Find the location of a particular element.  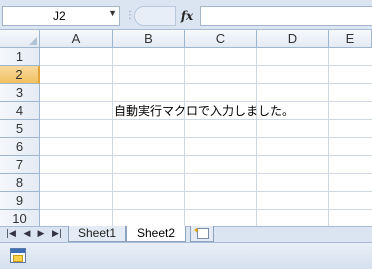

row-header-7: 7 is located at coordinates (20, 165).